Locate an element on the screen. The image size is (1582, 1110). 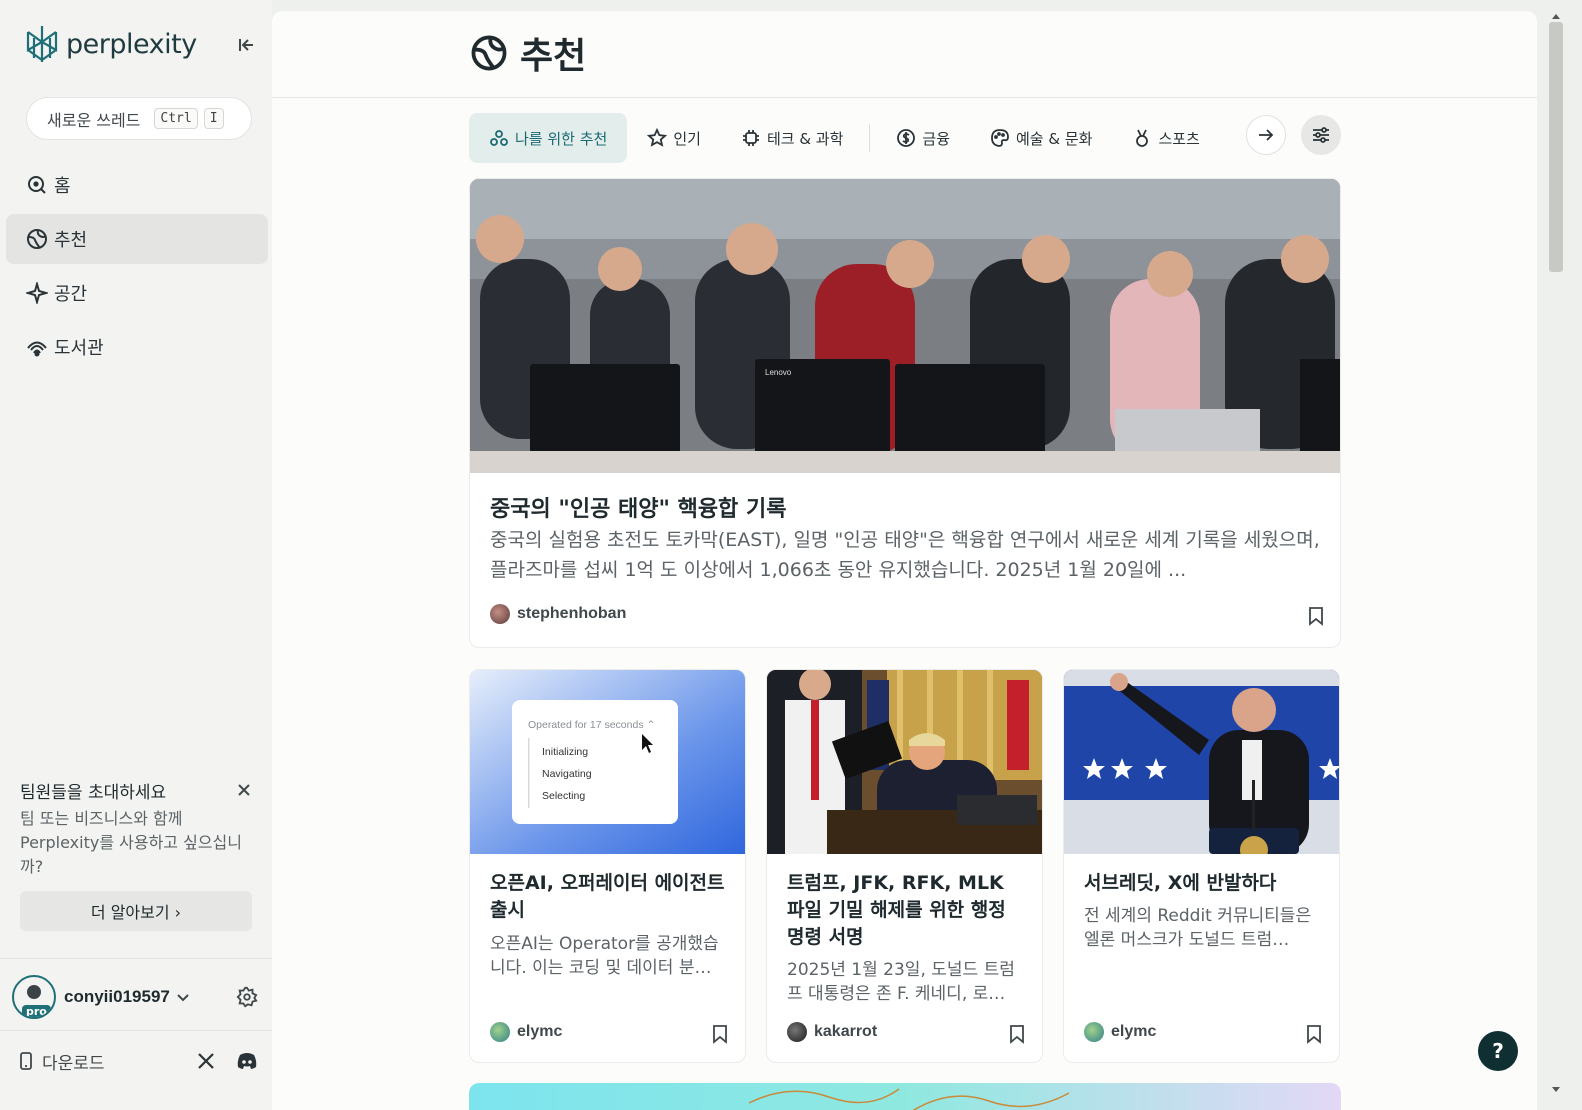
filter-settings-button is located at coordinates (1321, 135).